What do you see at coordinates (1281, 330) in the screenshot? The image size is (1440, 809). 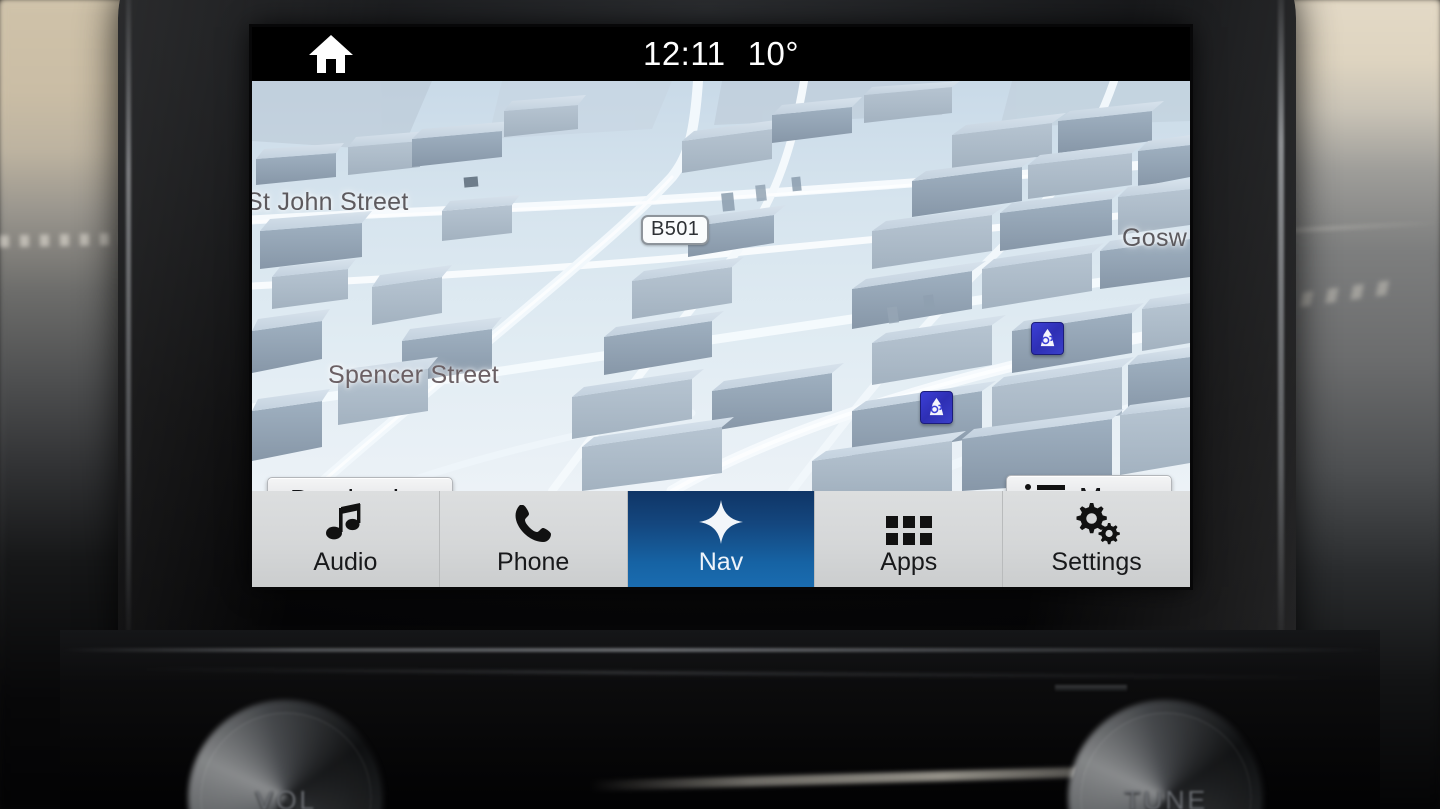 I see `head-unit-right-highlight` at bounding box center [1281, 330].